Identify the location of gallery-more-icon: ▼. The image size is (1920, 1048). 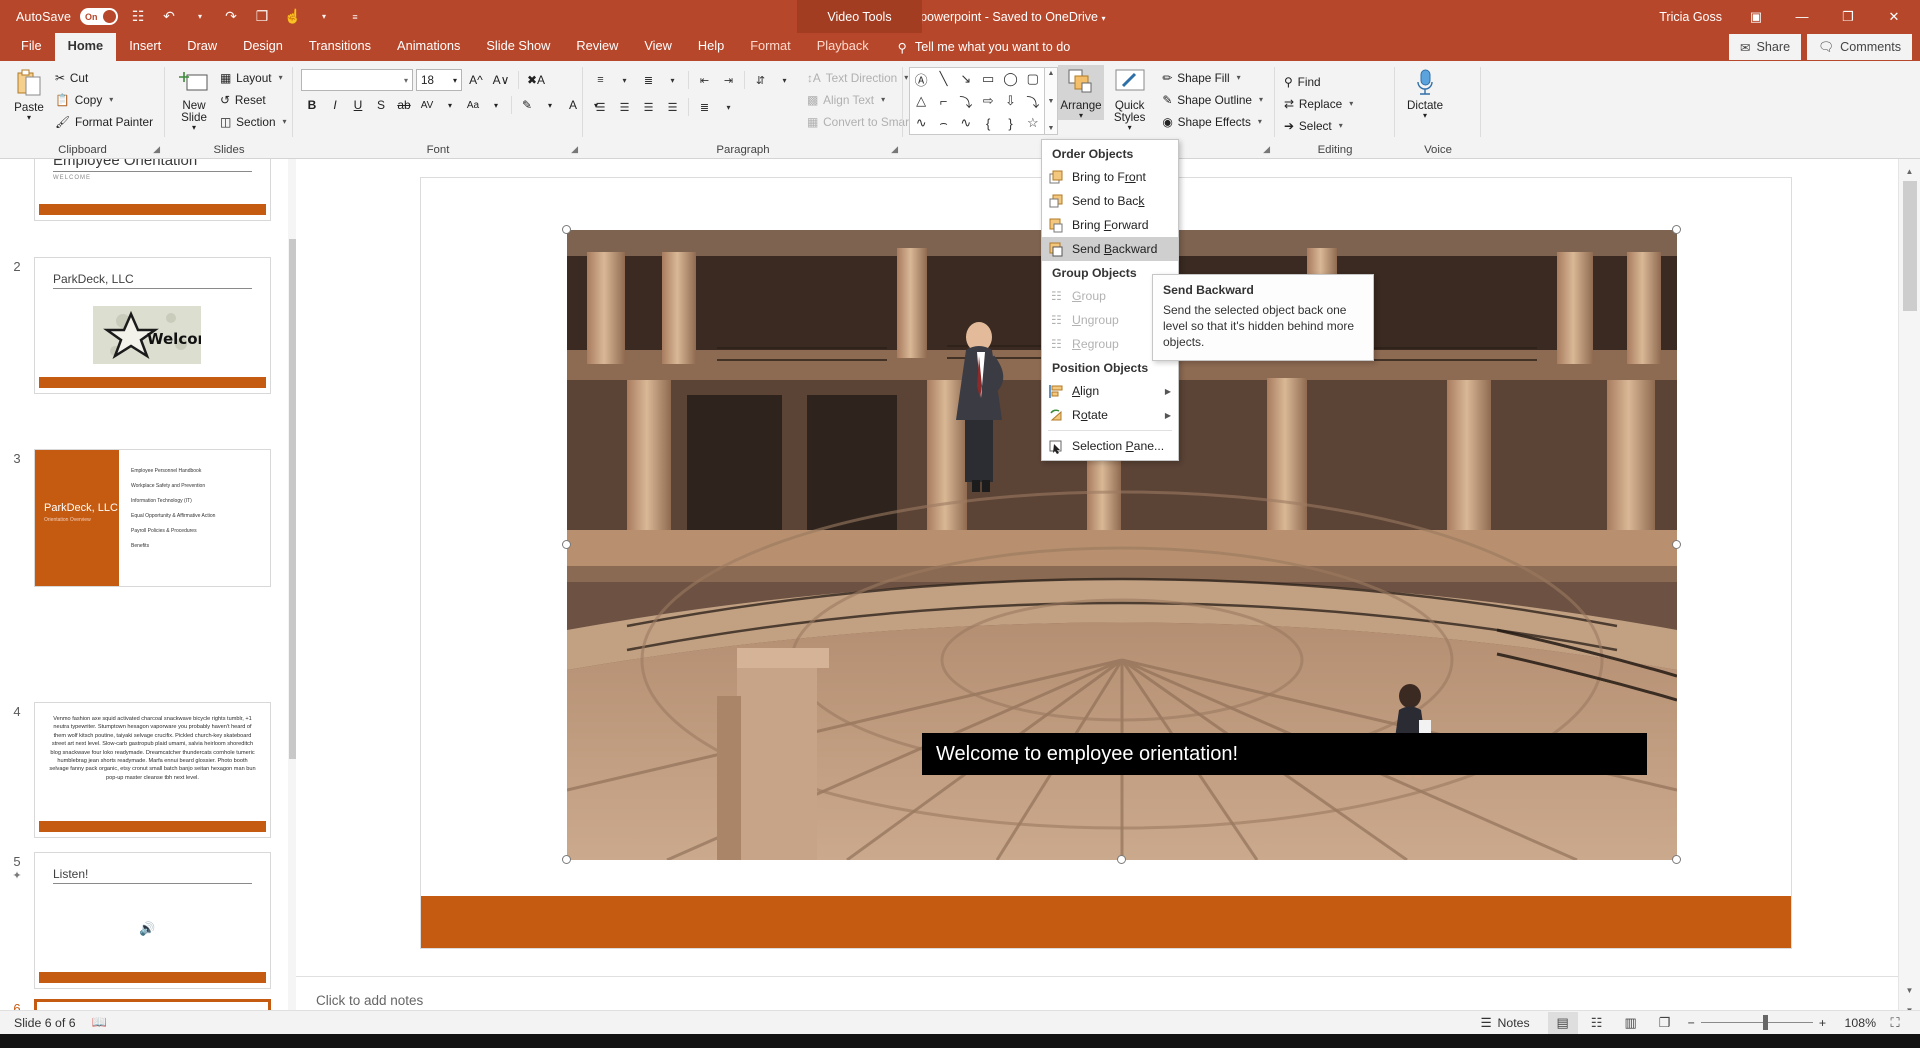
(1051, 128).